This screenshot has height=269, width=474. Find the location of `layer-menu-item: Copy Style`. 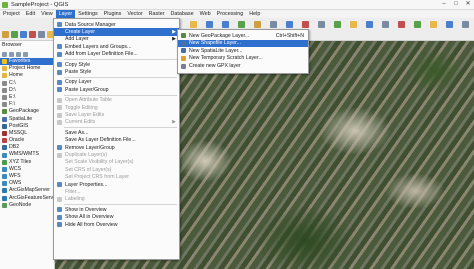

layer-menu-item: Copy Style is located at coordinates (116, 64).